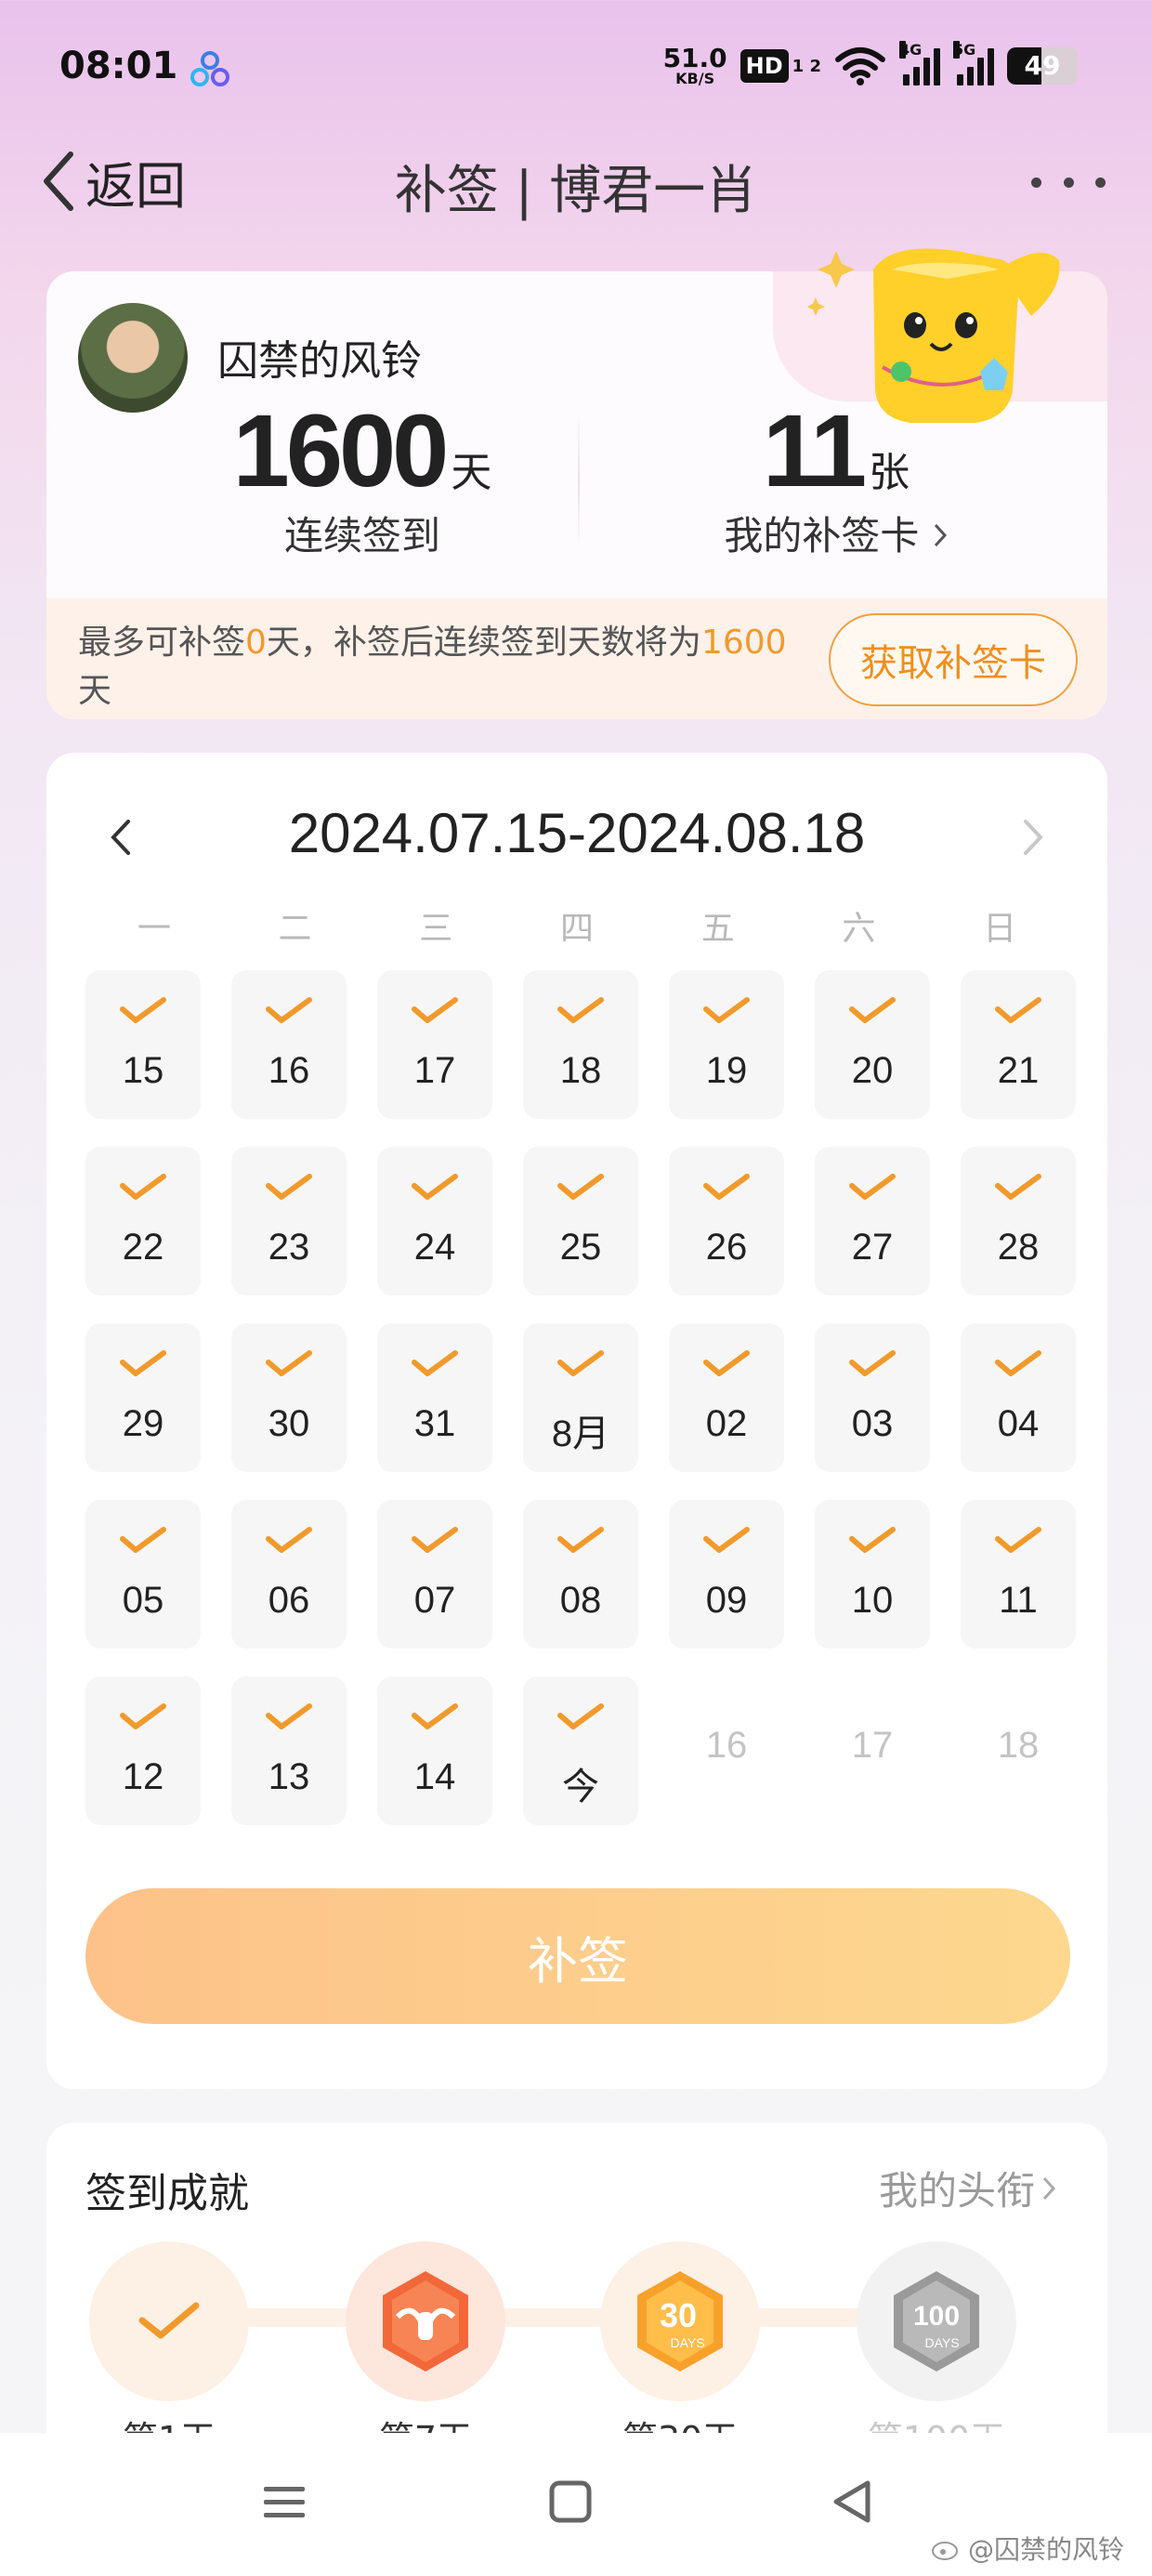 Image resolution: width=1152 pixels, height=2576 pixels. What do you see at coordinates (911, 50) in the screenshot?
I see `signal-4g-tag: 4G` at bounding box center [911, 50].